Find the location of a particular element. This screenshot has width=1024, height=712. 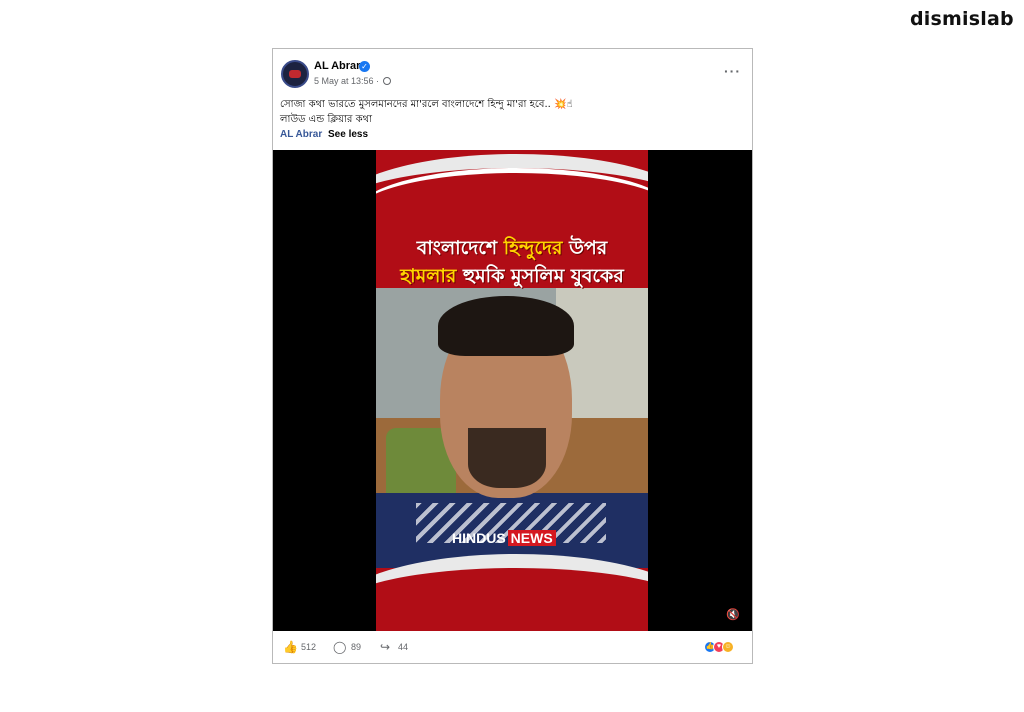

care-reaction-icon: ☺ is located at coordinates (728, 647).